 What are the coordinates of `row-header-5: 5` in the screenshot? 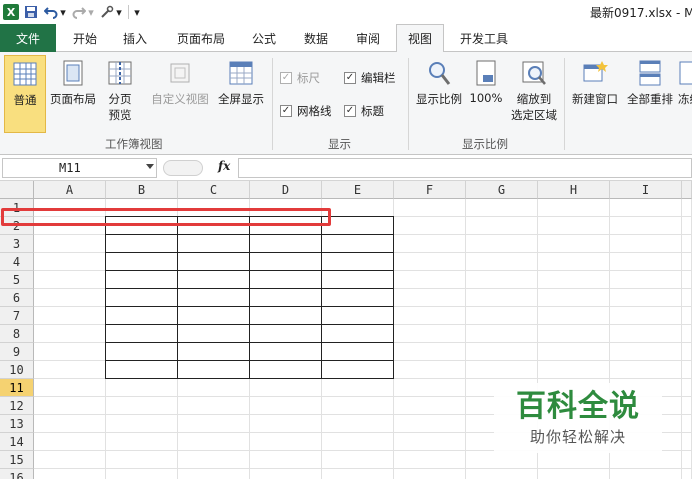 It's located at (17, 280).